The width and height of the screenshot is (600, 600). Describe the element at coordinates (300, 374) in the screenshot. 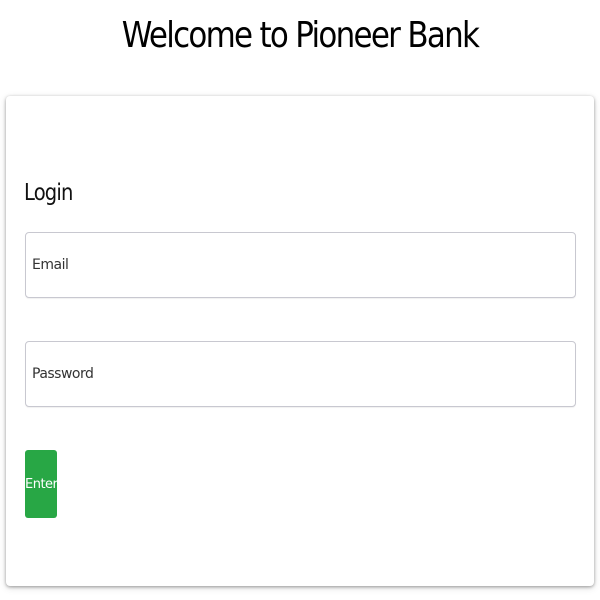

I see `password-field` at that location.